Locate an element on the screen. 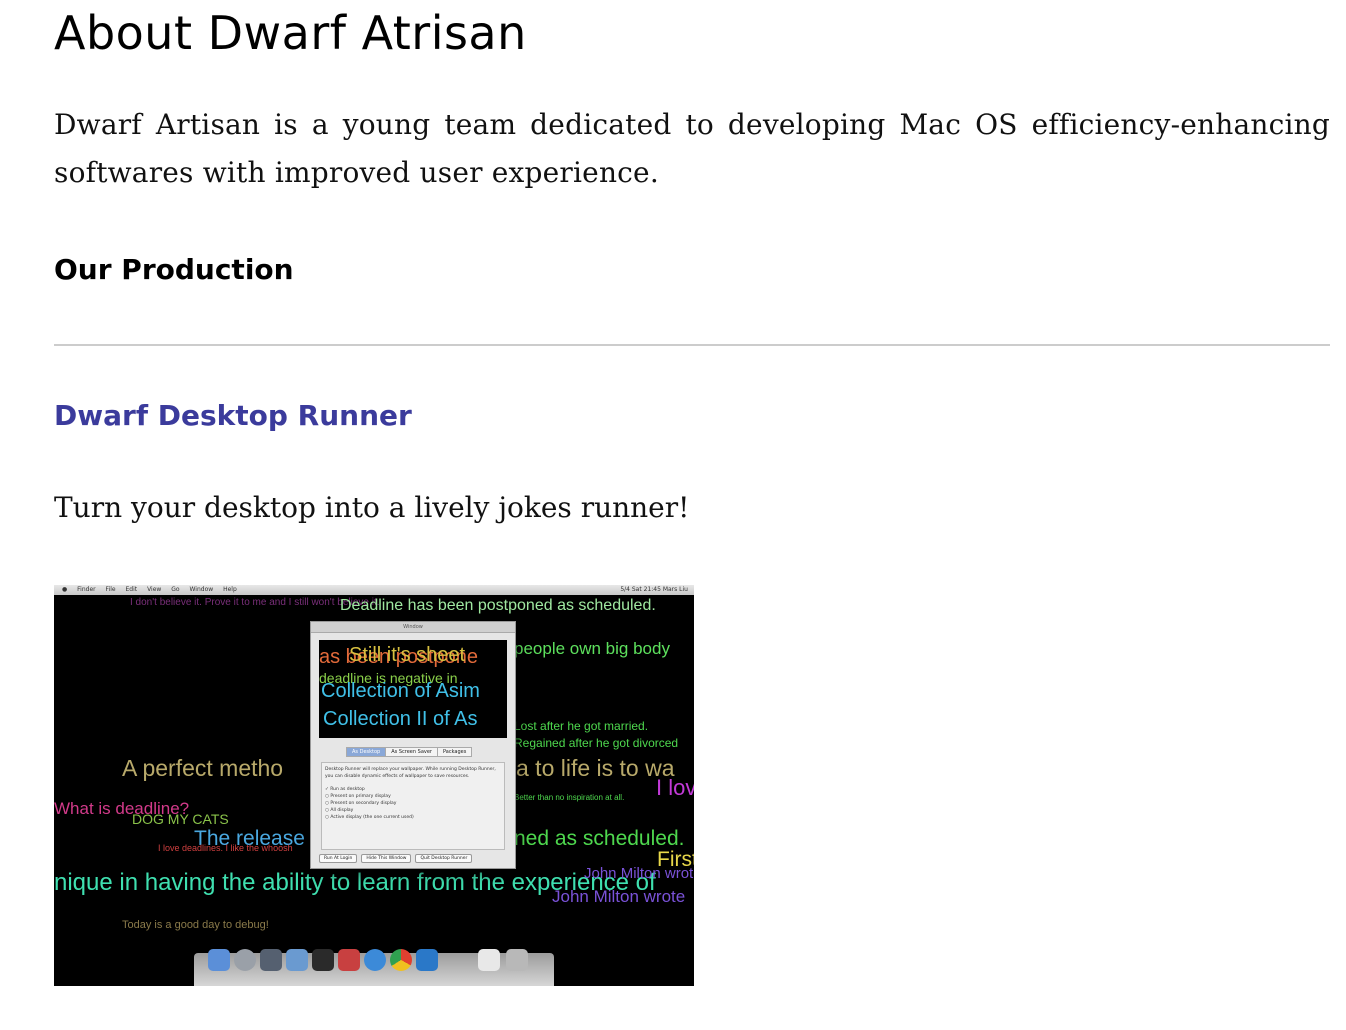 The image size is (1346, 1030). option-label: Present on primary display is located at coordinates (360, 796).